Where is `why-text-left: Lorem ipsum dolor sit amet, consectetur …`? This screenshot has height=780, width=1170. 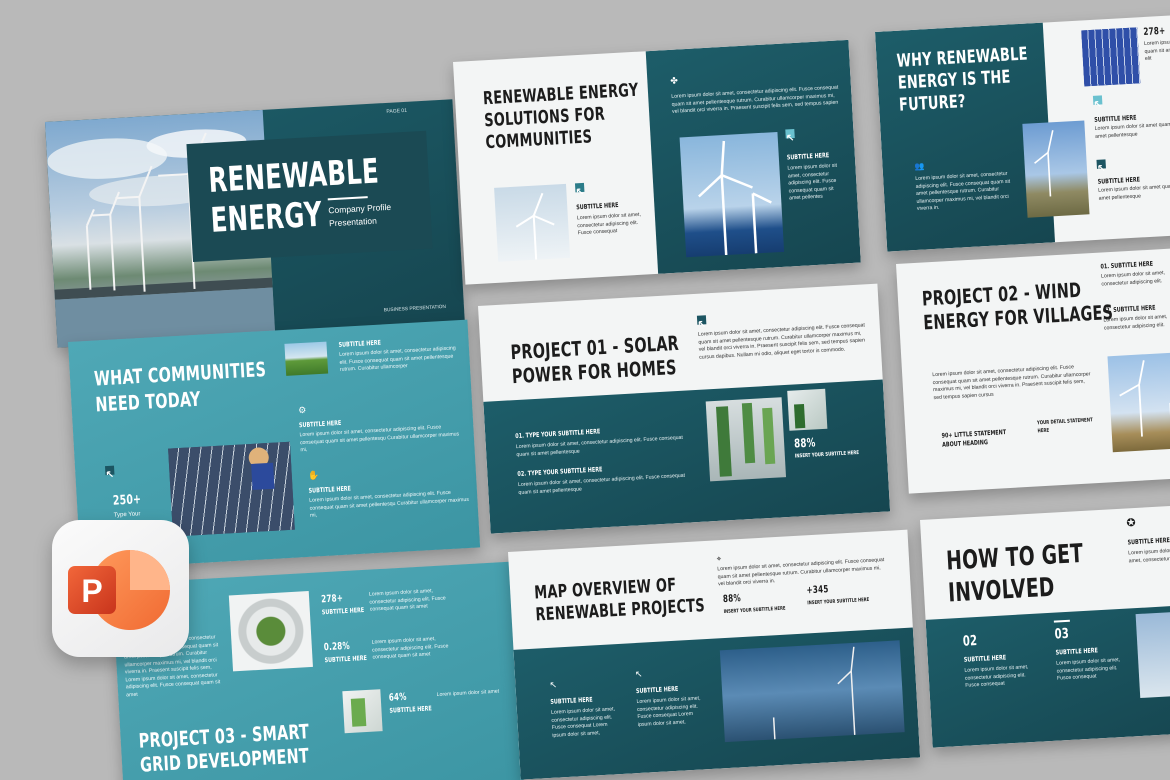 why-text-left: Lorem ipsum dolor sit amet, consectetur … is located at coordinates (963, 191).